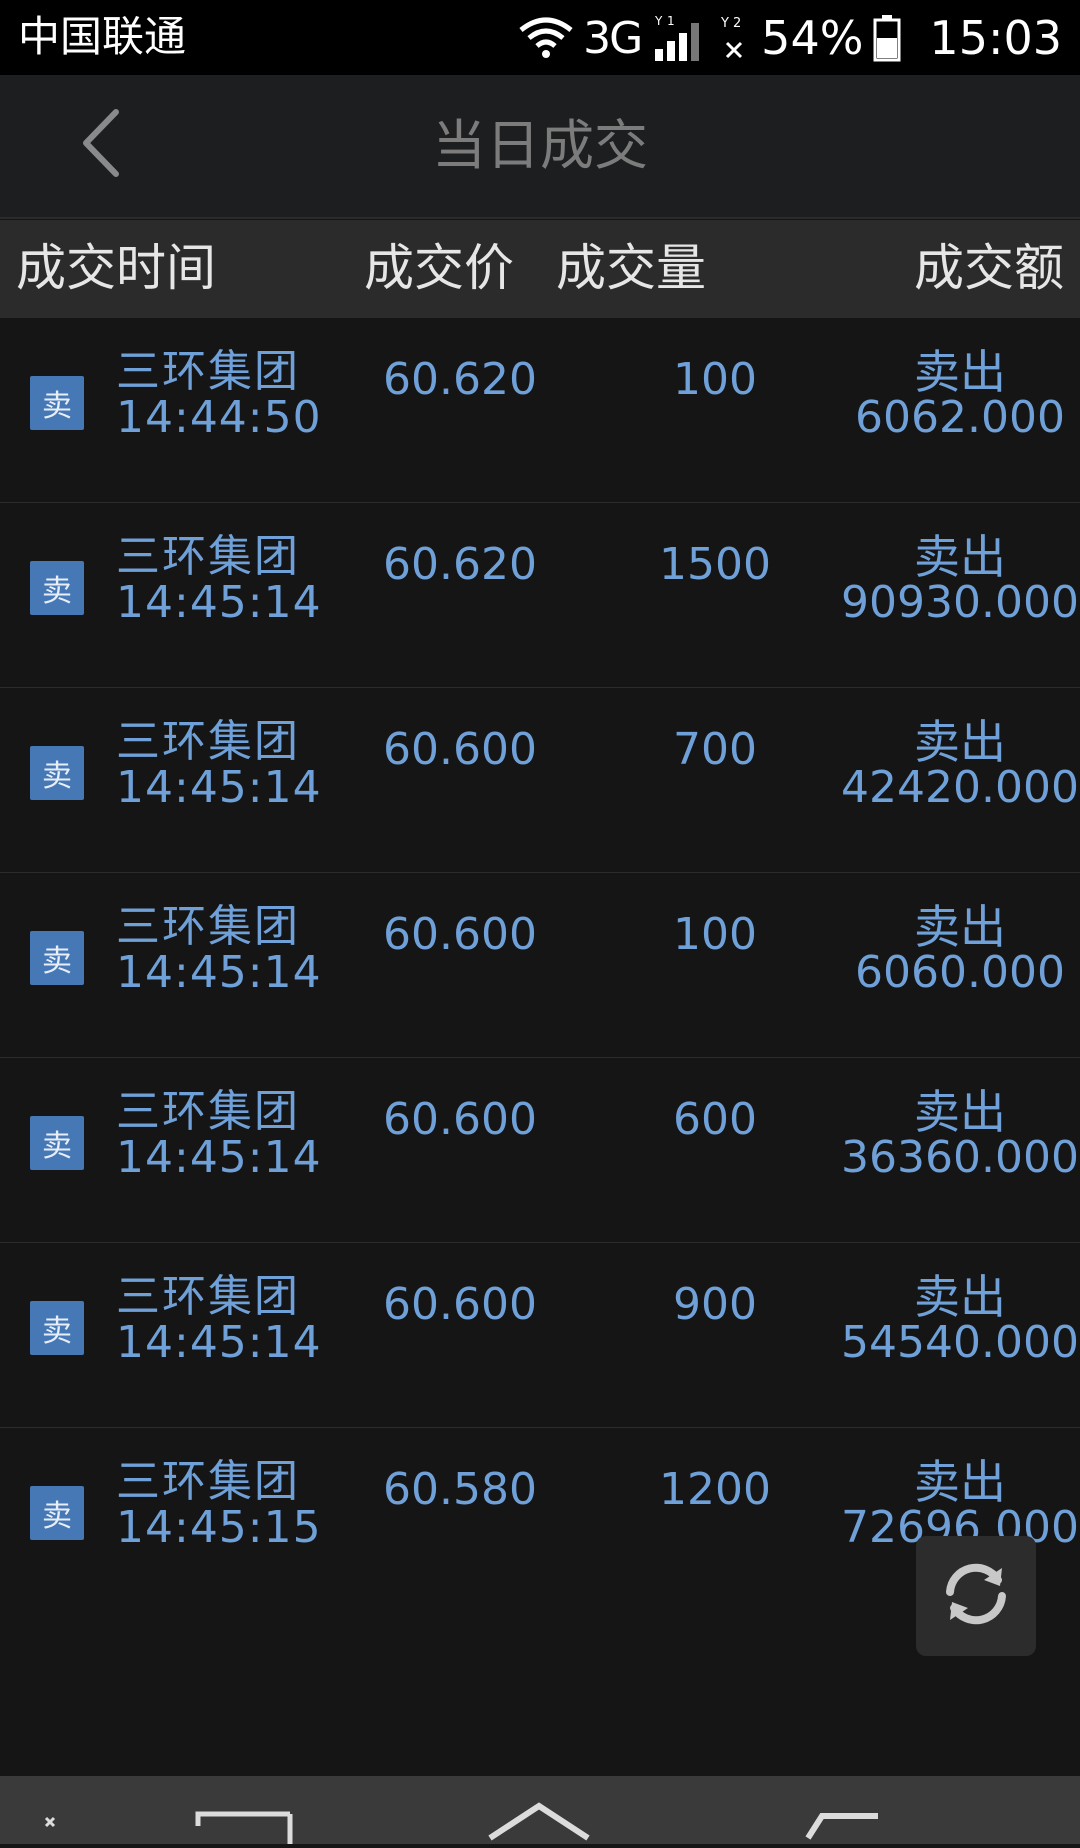 The height and width of the screenshot is (1848, 1080). I want to click on trade-amount: 54540.000, so click(960, 1342).